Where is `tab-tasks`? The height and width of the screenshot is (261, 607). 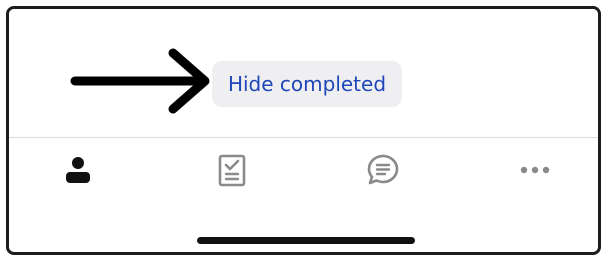 tab-tasks is located at coordinates (232, 170).